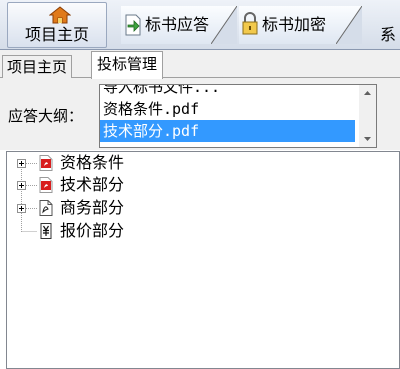 The image size is (400, 369). What do you see at coordinates (46, 231) in the screenshot?
I see `price-doc-icon` at bounding box center [46, 231].